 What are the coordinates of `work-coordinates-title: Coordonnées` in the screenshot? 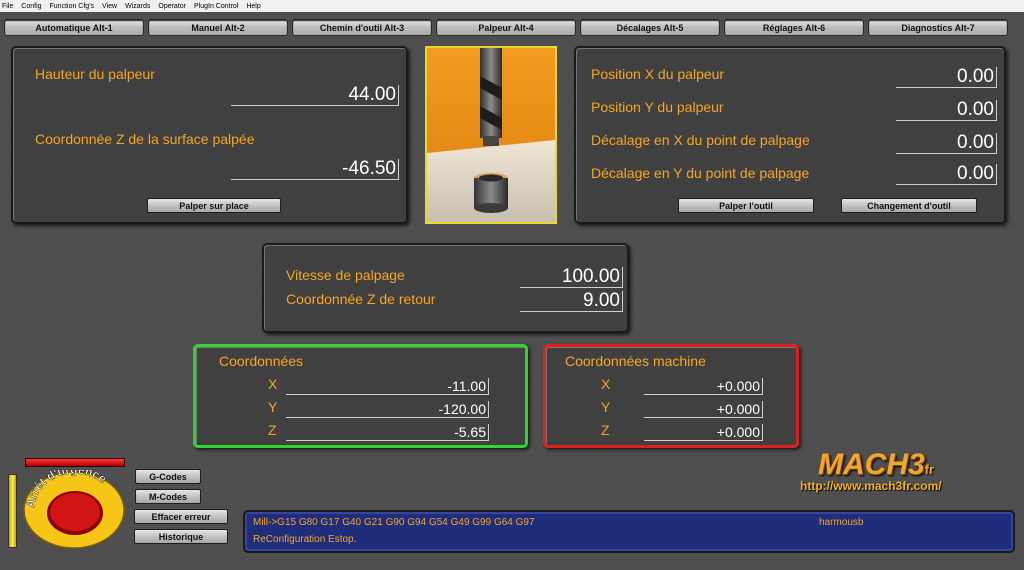 It's located at (261, 361).